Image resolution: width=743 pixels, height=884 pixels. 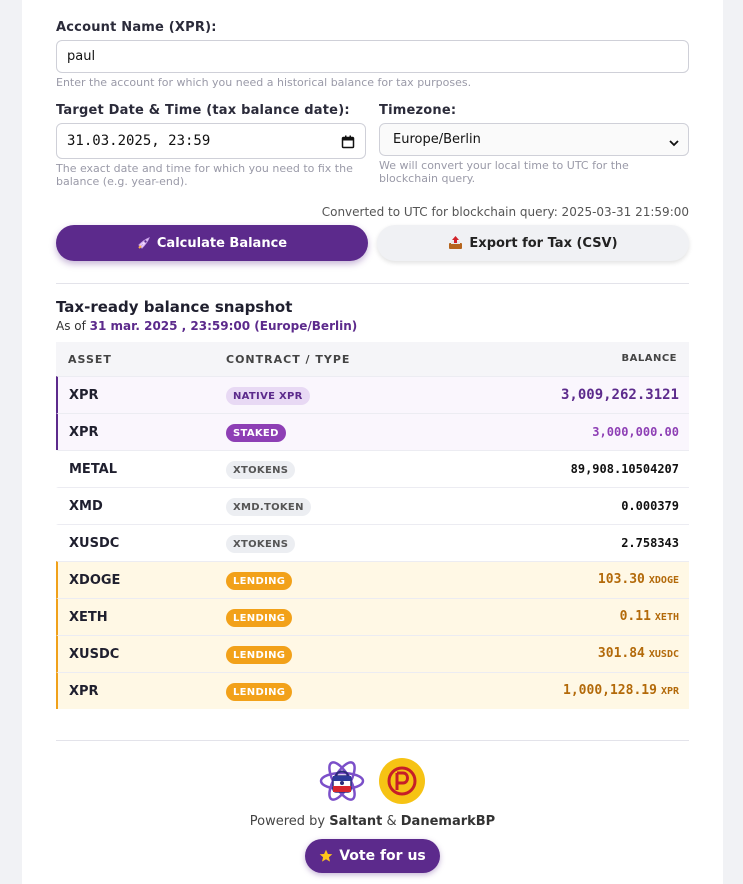 I want to click on balance-cell: 103.30 XDOGE, so click(x=638, y=579).